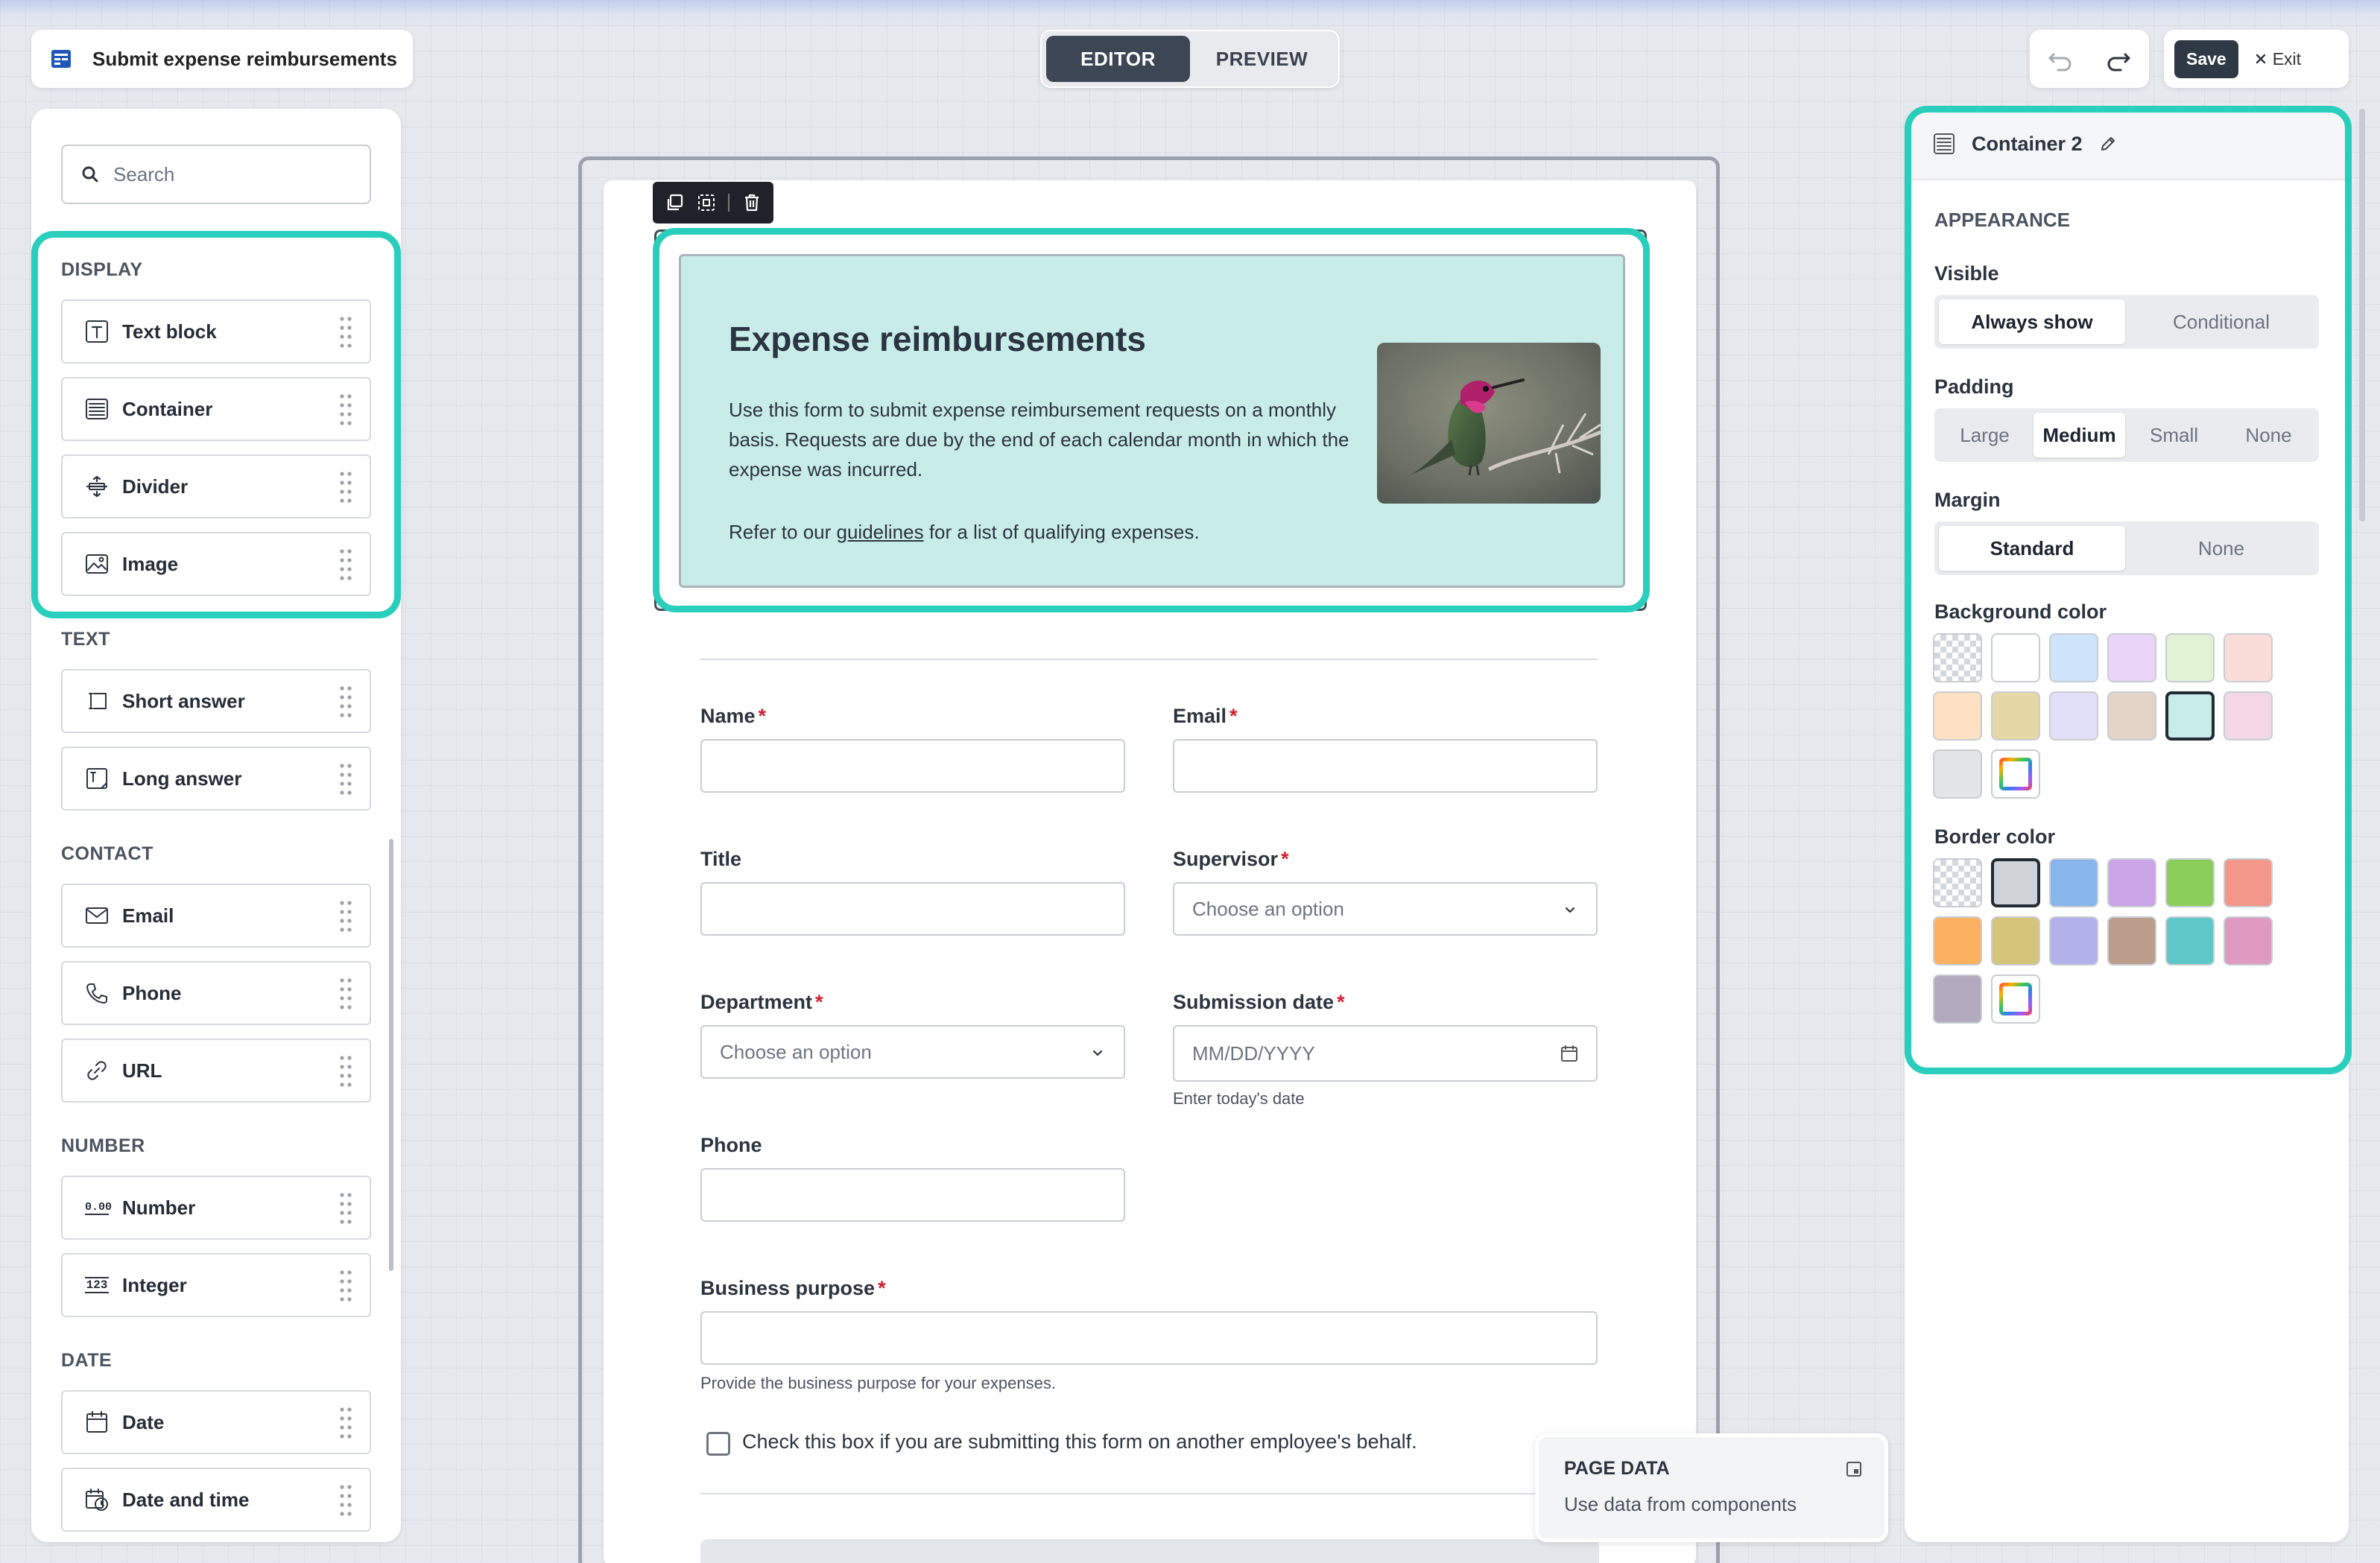 This screenshot has width=2380, height=1563. What do you see at coordinates (1118, 59) in the screenshot?
I see `tab-editor: EDITOR` at bounding box center [1118, 59].